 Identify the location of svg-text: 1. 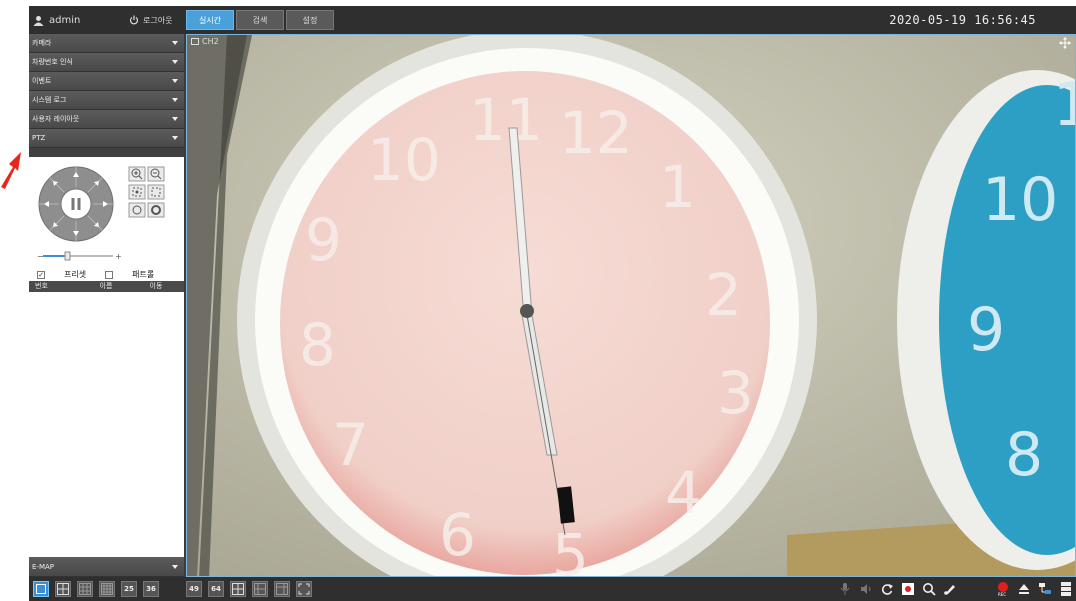
(677, 187).